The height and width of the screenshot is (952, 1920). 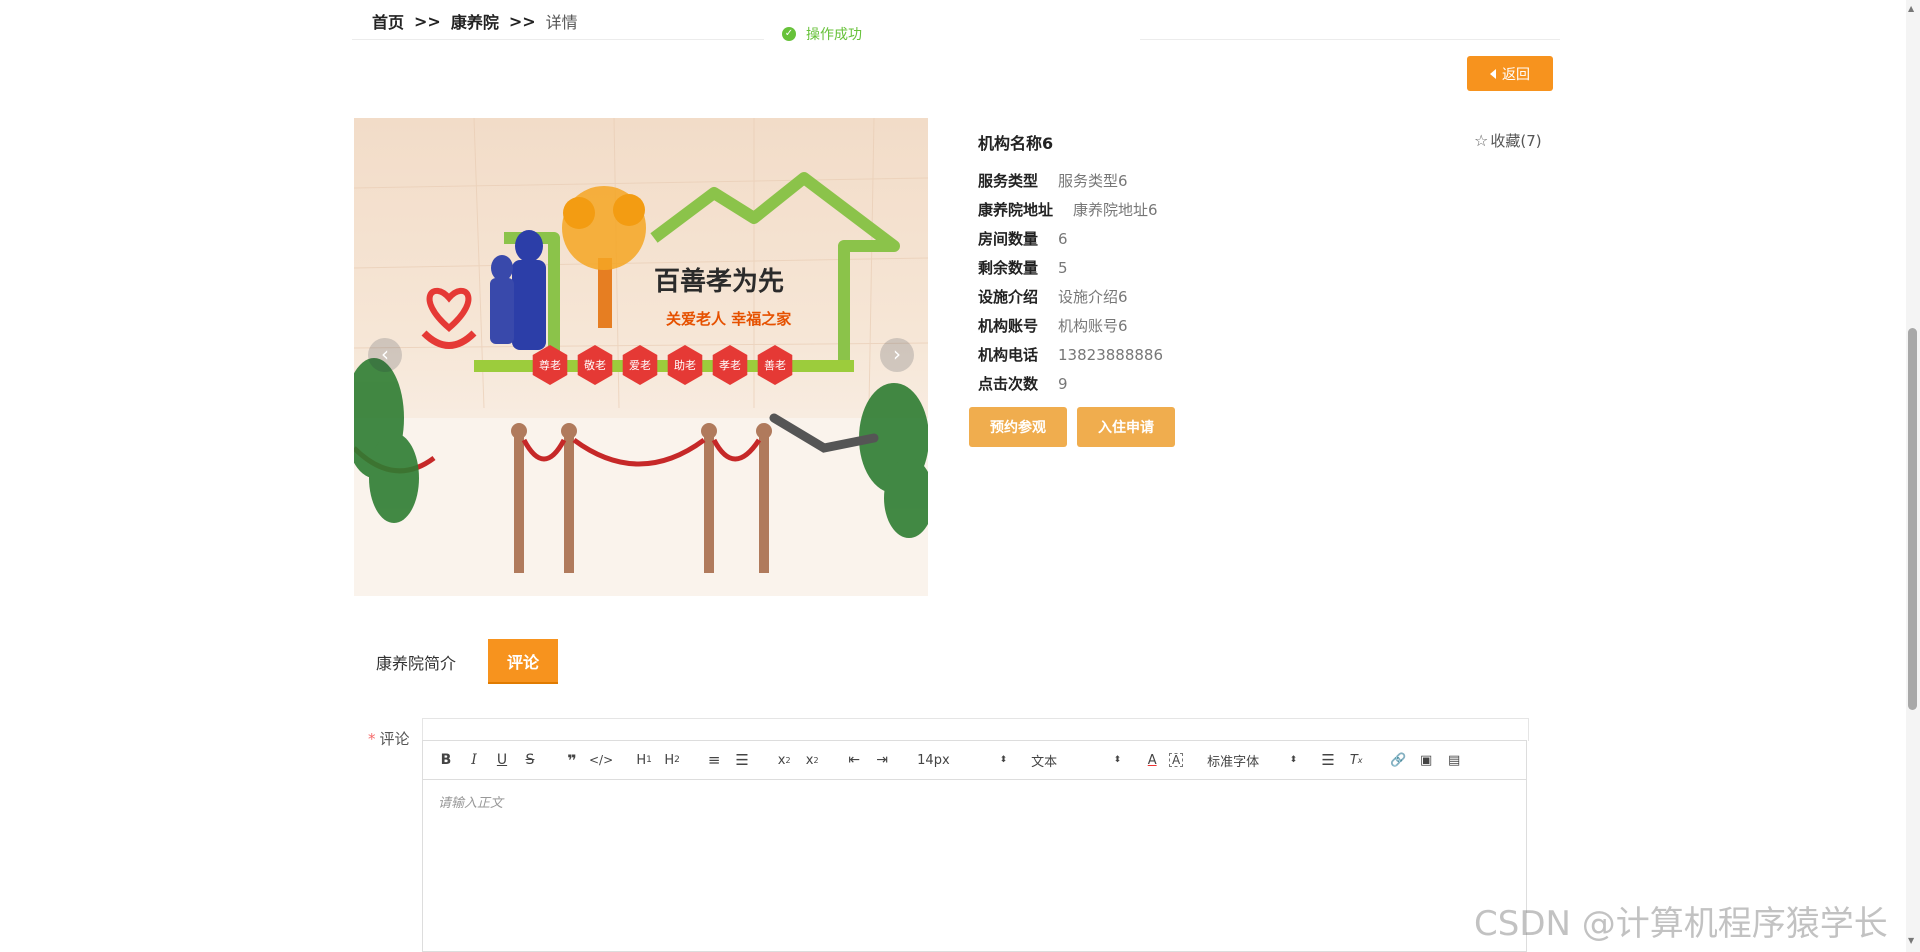 I want to click on success-toast: ✓ 操作成功, so click(x=822, y=34).